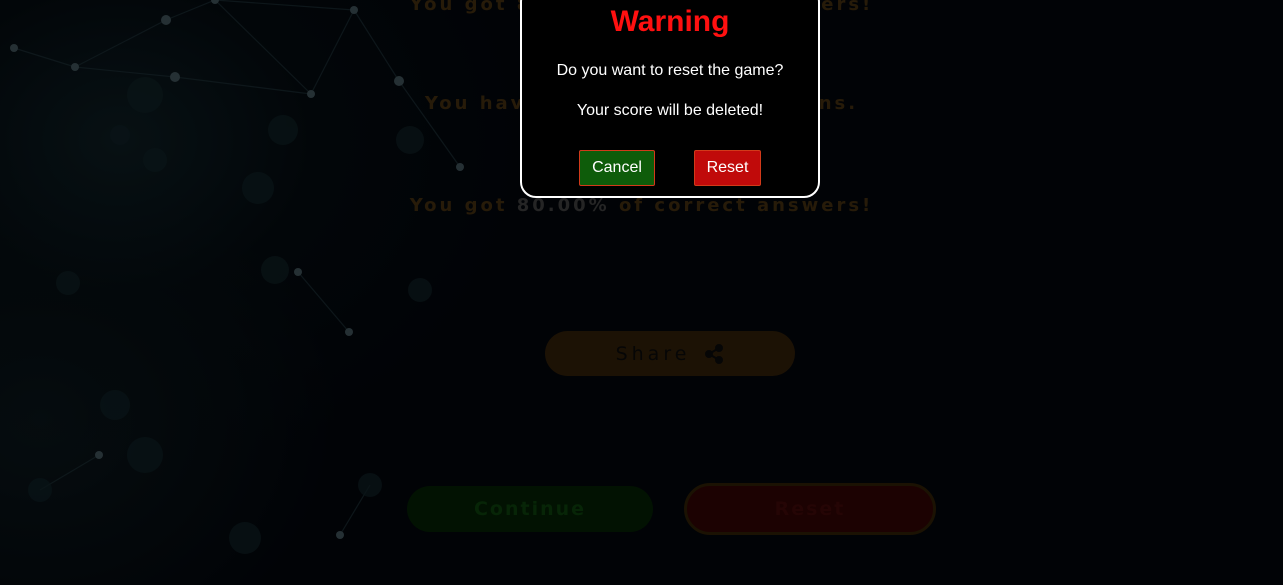  Describe the element at coordinates (670, 110) in the screenshot. I see `dialog-warning-text: Your score will be deleted!` at that location.